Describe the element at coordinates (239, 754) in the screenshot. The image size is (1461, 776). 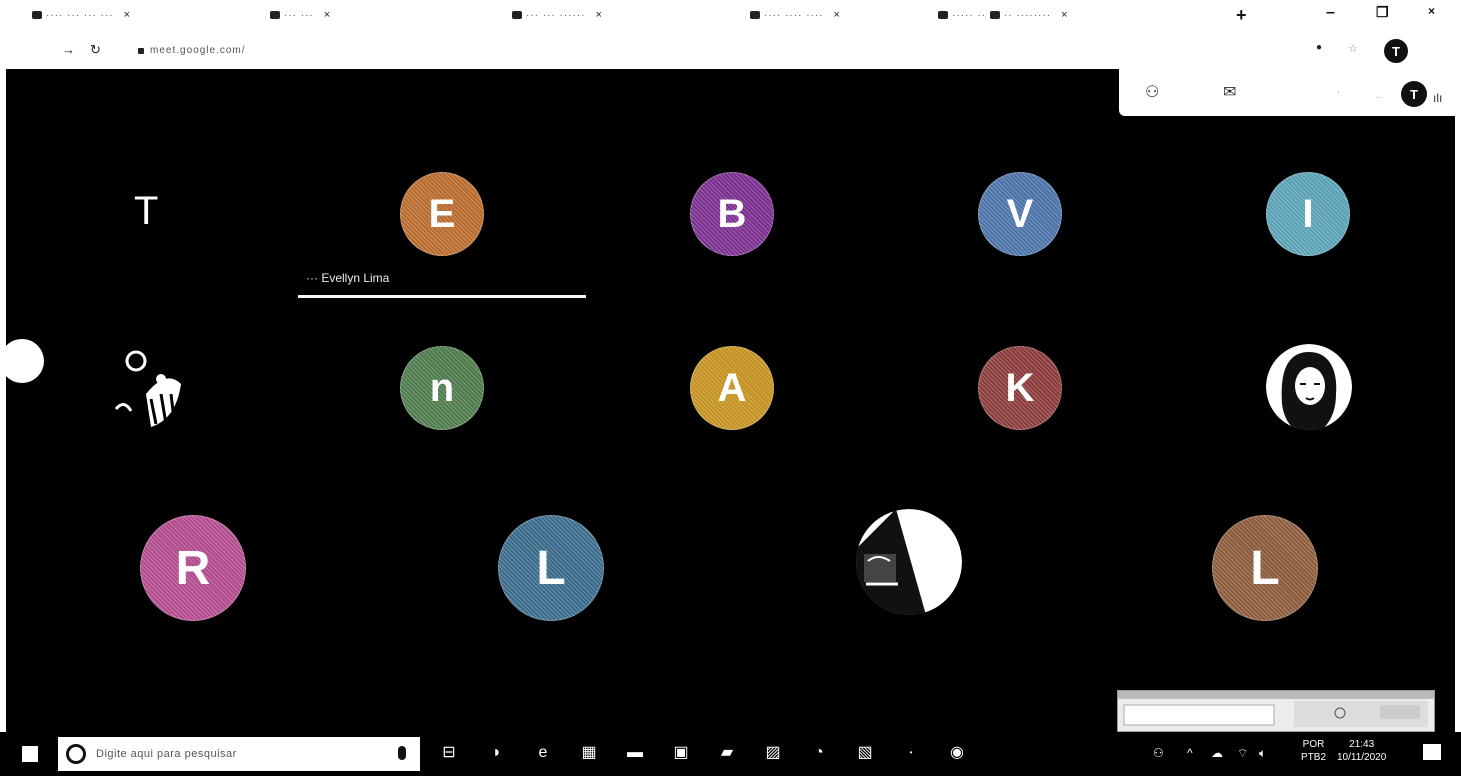
I see `taskbar-search-input: Digite aqui para pesquisar` at that location.